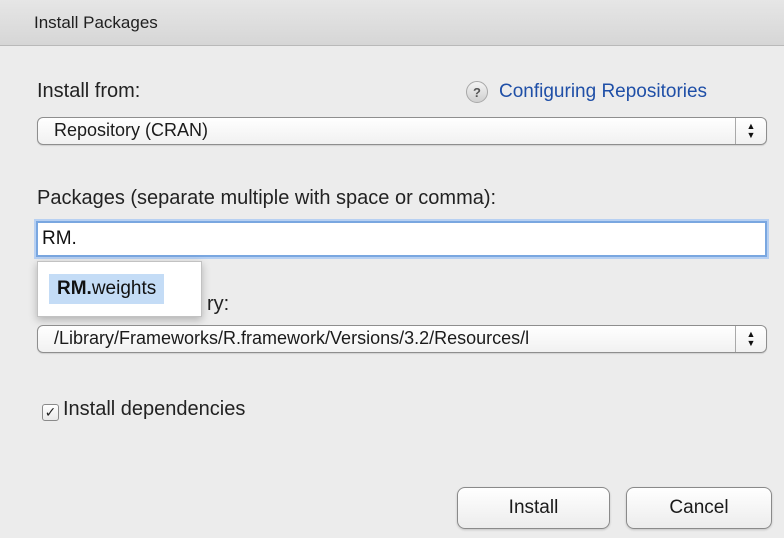  I want to click on install-button: Install, so click(533, 508).